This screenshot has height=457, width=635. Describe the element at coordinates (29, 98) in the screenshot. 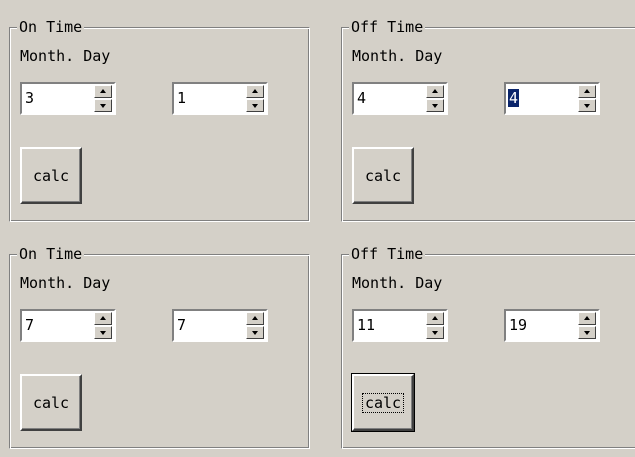

I see `month-value: 3` at that location.